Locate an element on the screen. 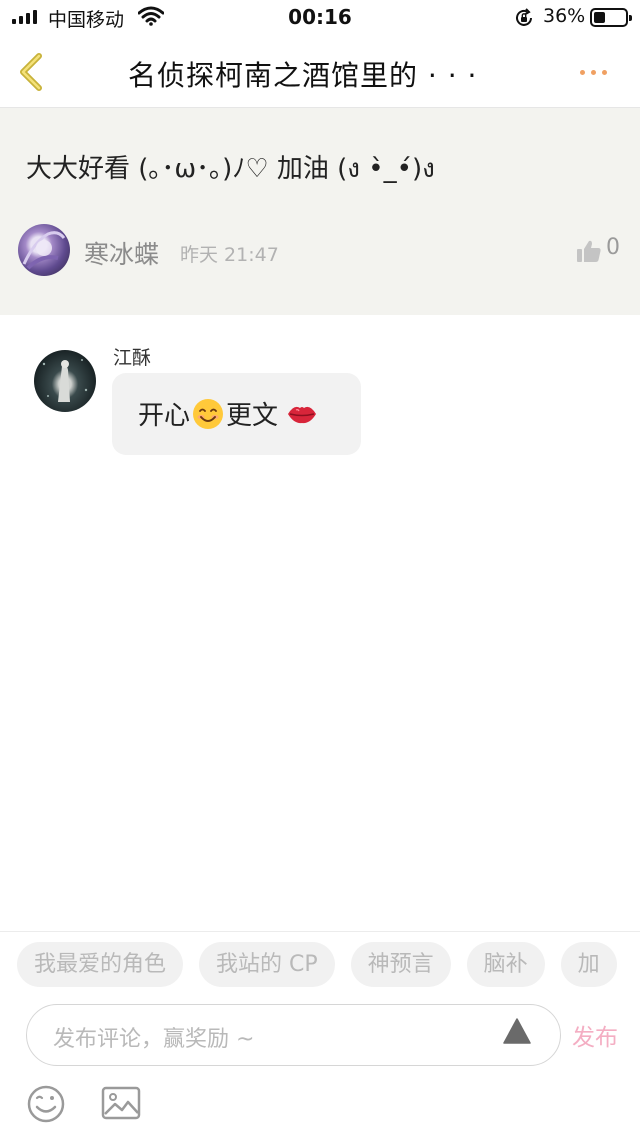 Image resolution: width=640 pixels, height=1139 pixels. battery-icon is located at coordinates (611, 17).